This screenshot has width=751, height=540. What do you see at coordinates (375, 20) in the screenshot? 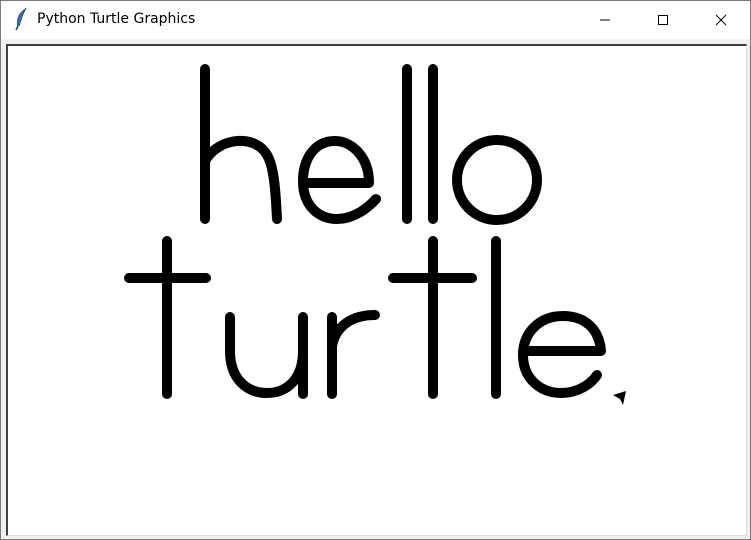
I see `title-bar: Python Turtle Graphics` at bounding box center [375, 20].